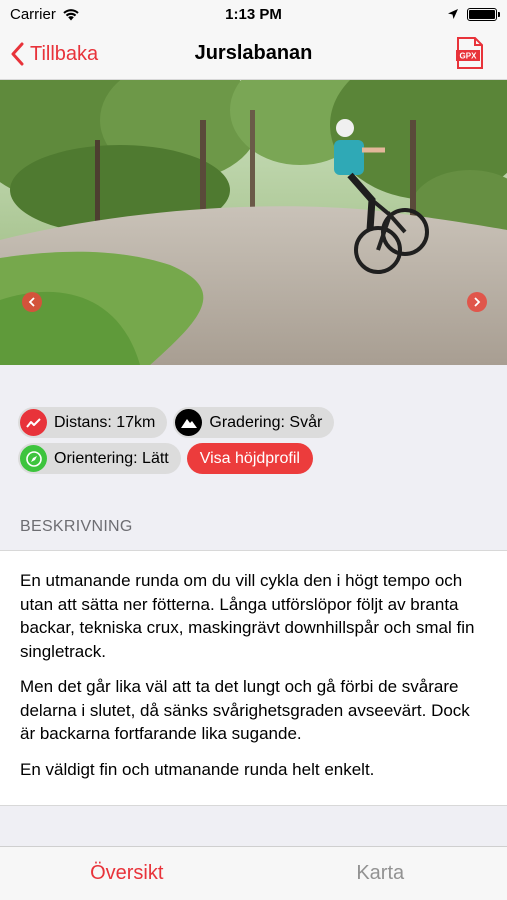 The image size is (507, 900). What do you see at coordinates (64, 53) in the screenshot?
I see `back-button-label: Tillbaka` at bounding box center [64, 53].